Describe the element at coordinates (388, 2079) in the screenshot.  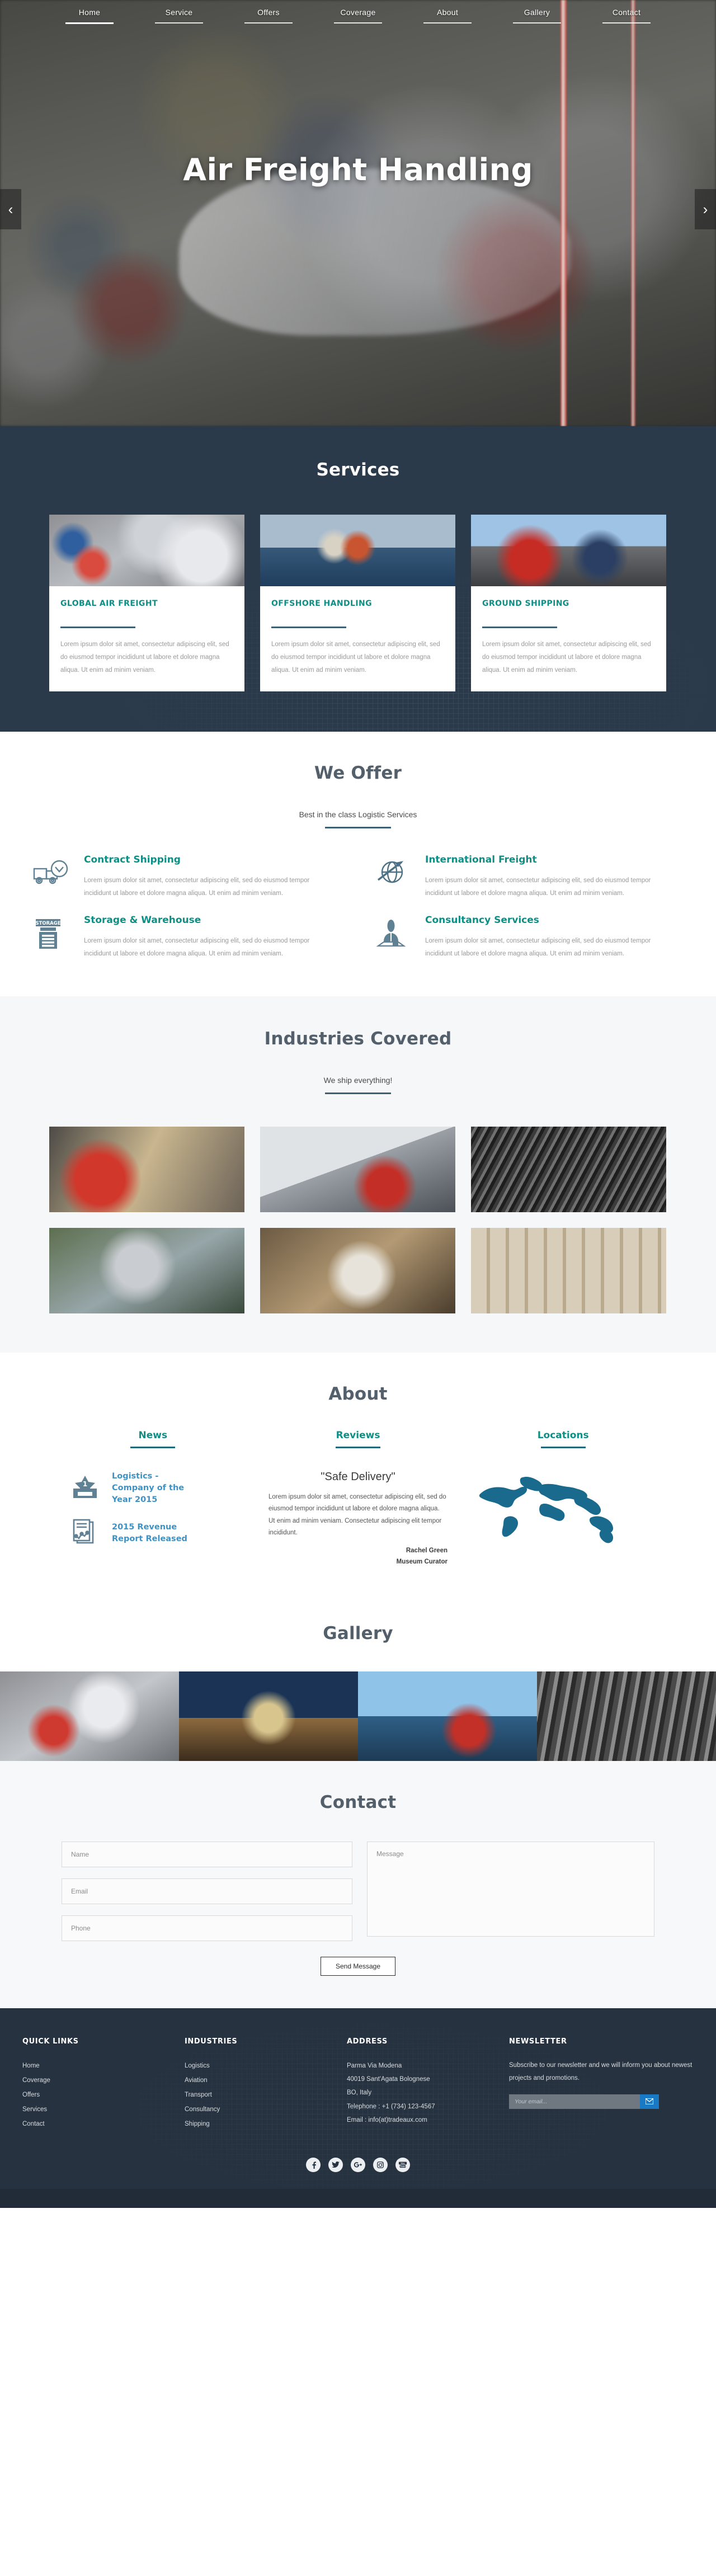
I see `address-line: 40019 Sant'Agata Bolognese` at that location.